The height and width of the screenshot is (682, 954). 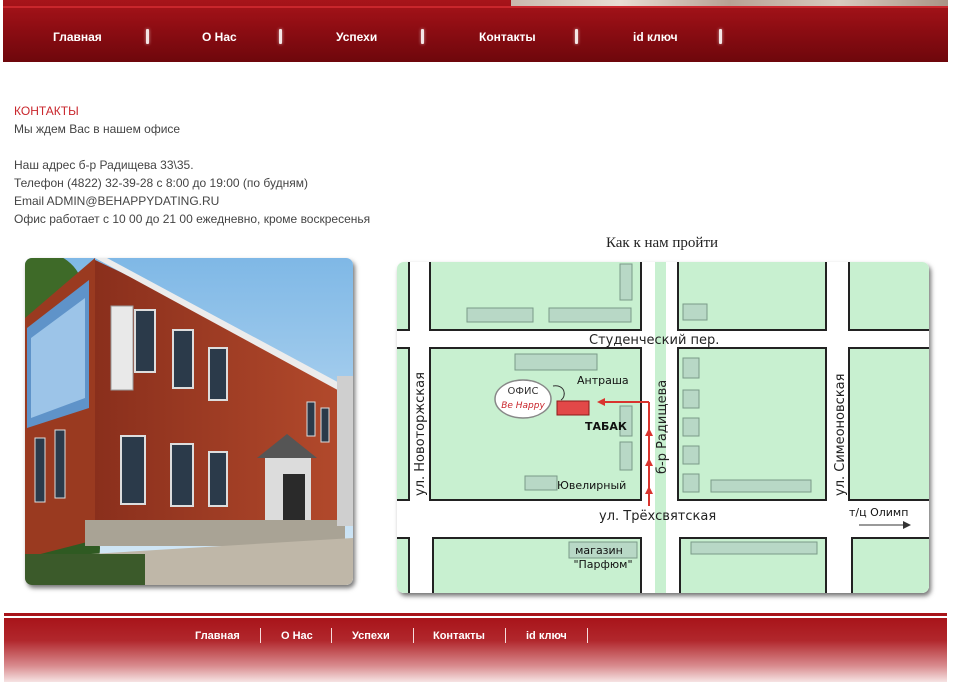 I want to click on map-label-simeonovskaya: ул. Симеоновская, so click(x=840, y=435).